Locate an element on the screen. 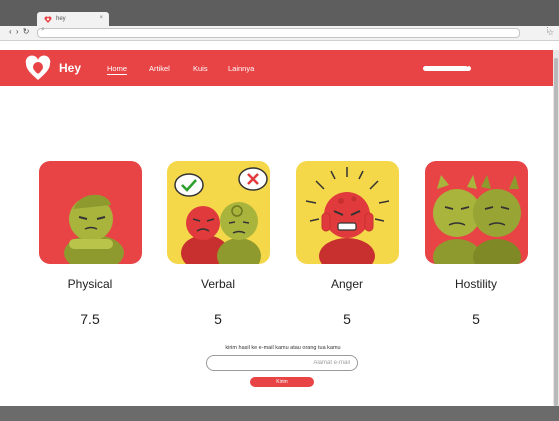 The image size is (559, 421). verbal-illustration is located at coordinates (218, 212).